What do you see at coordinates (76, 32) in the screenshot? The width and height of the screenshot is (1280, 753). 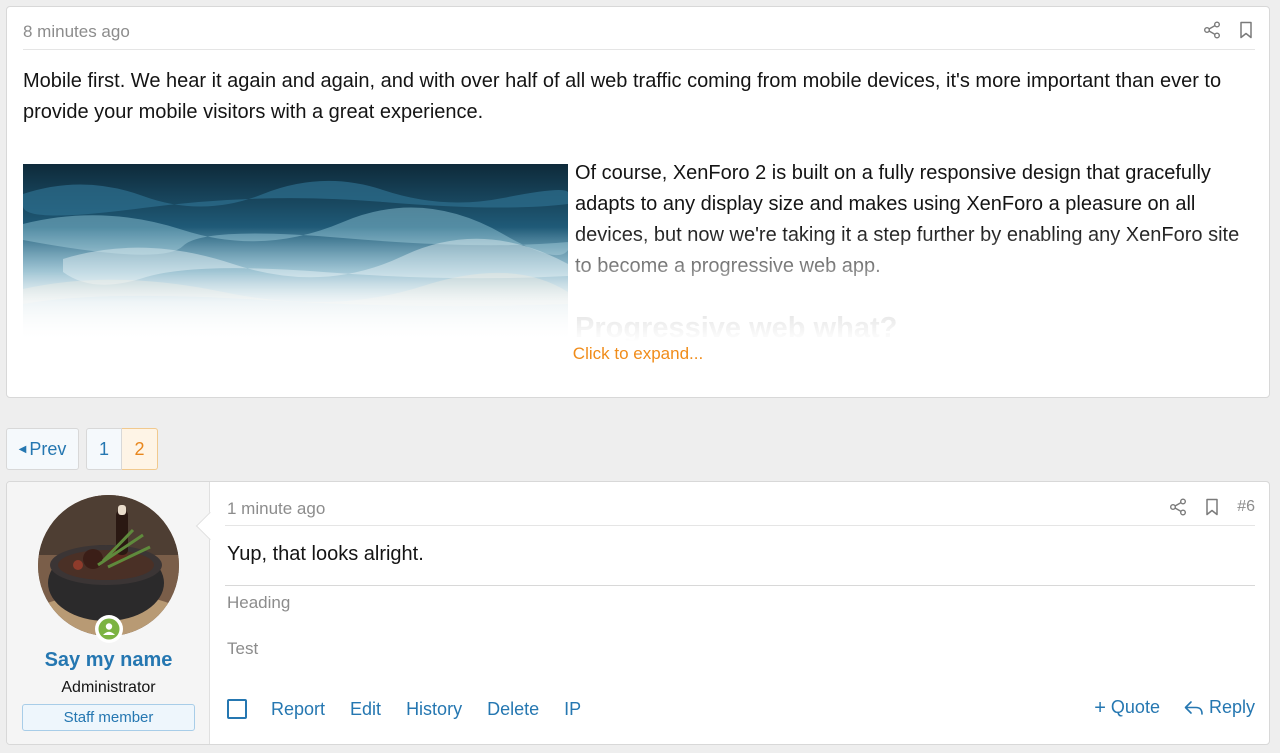 I see `quote-timestamp: 8 minutes ago` at bounding box center [76, 32].